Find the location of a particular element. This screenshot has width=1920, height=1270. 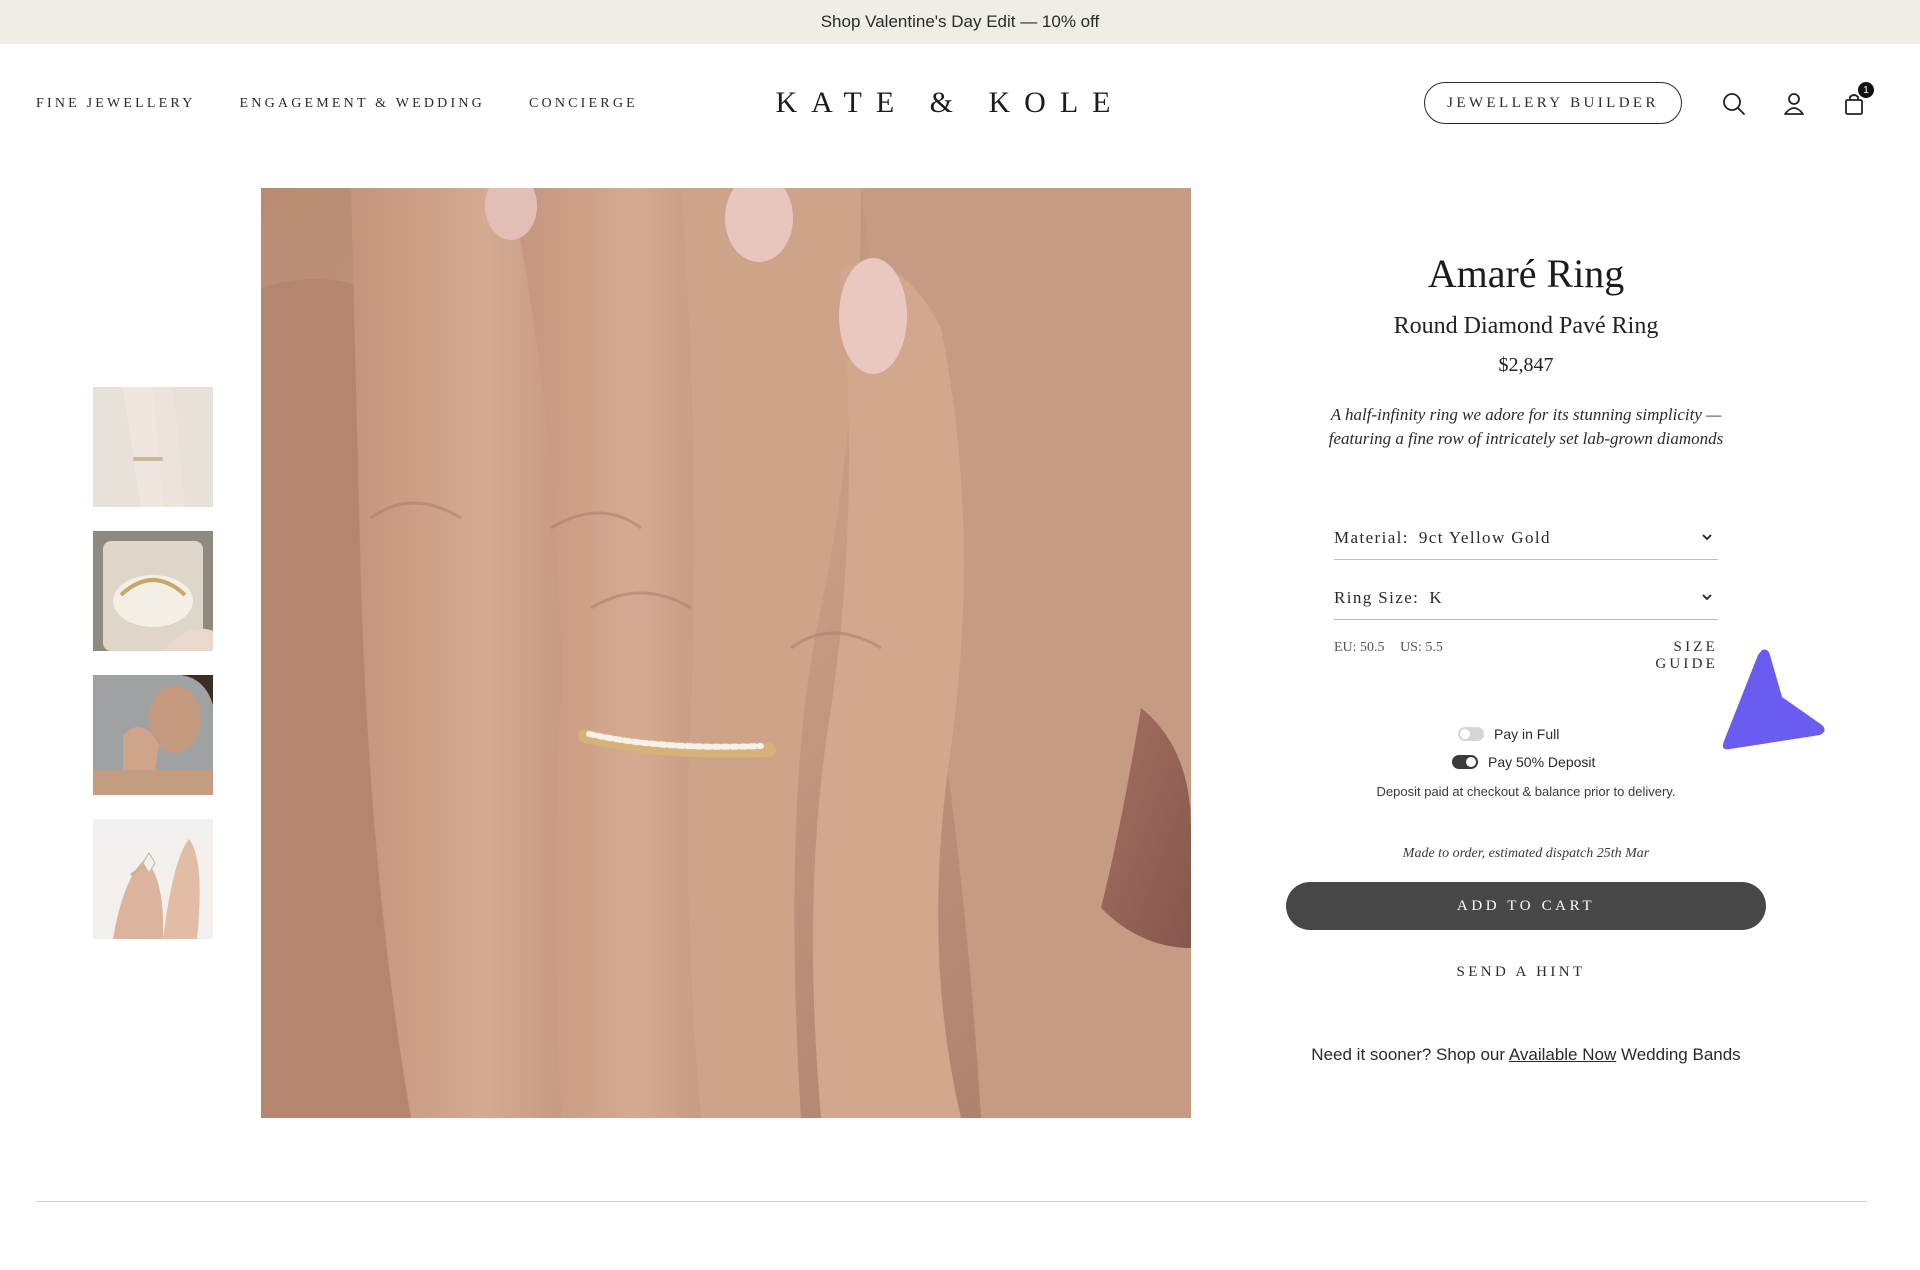

account-icon is located at coordinates (1794, 104).